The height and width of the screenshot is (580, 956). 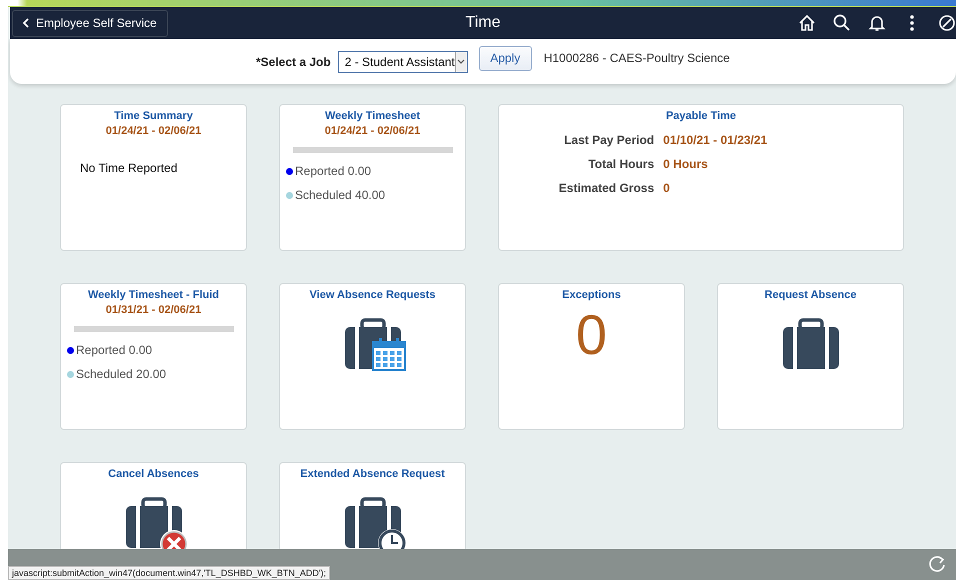 I want to click on tile: Exceptions 0, so click(x=591, y=356).